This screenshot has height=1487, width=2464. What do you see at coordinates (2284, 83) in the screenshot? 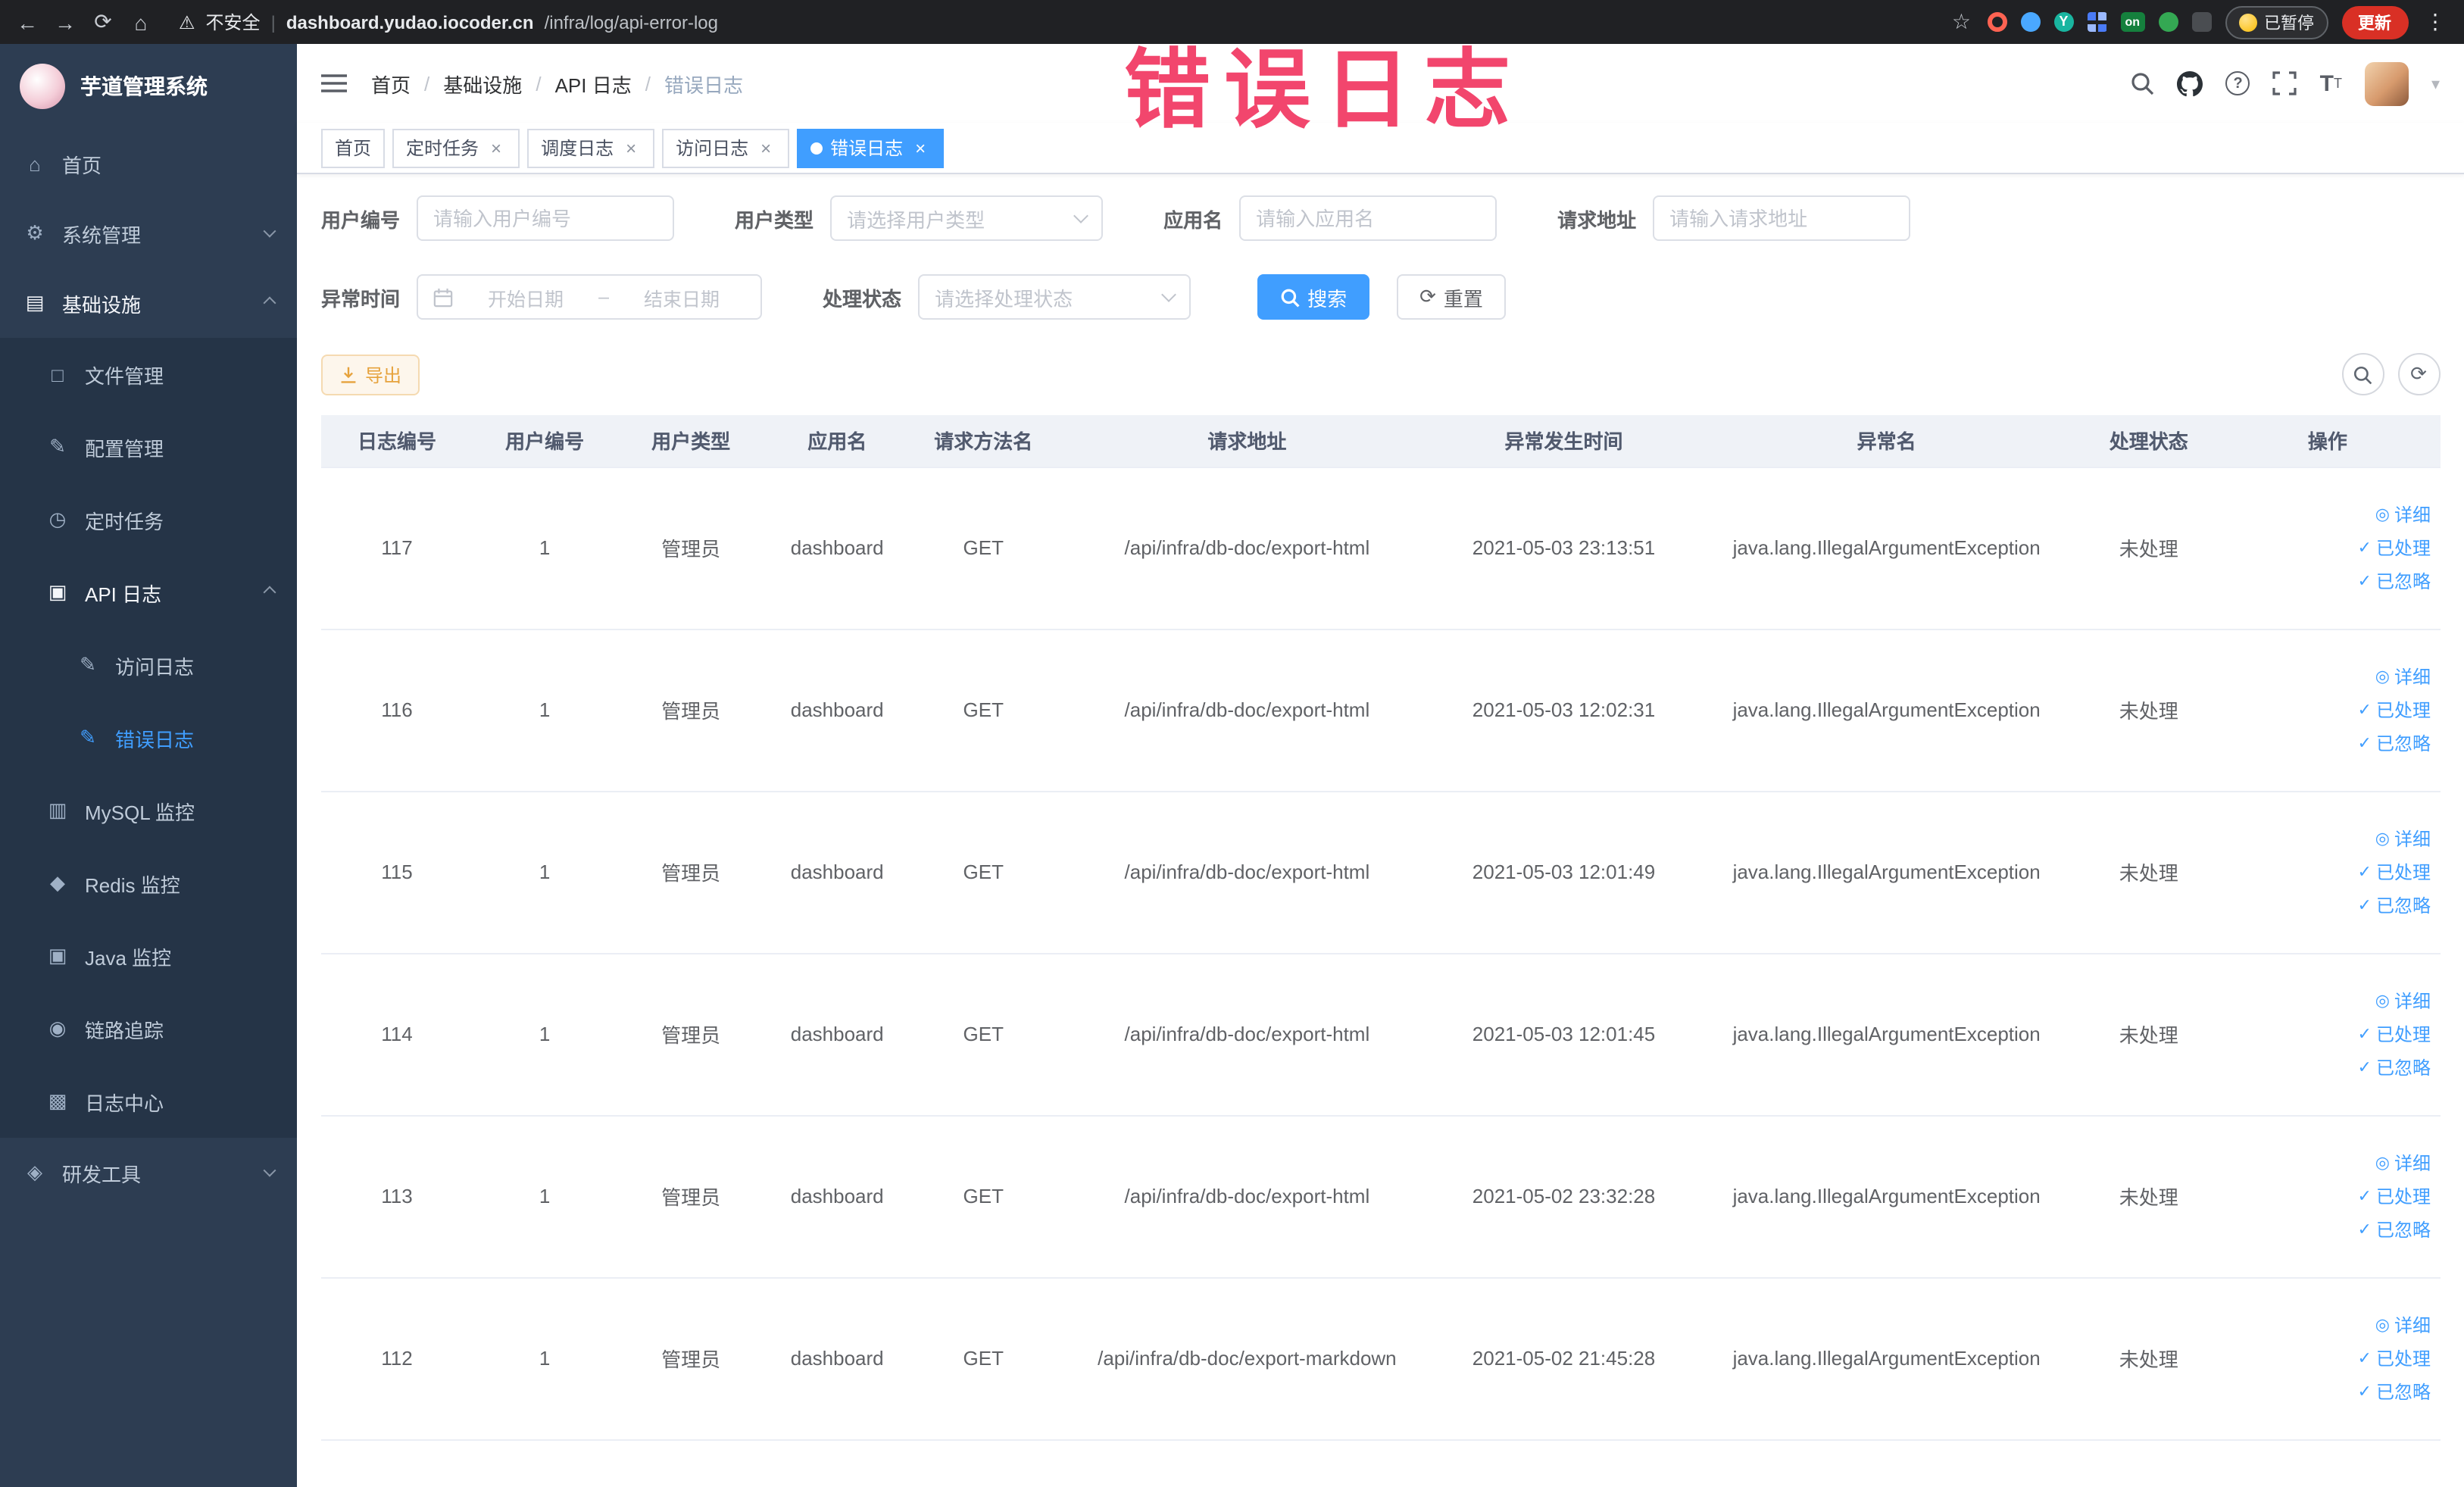
I see `fullscreen-icon` at bounding box center [2284, 83].